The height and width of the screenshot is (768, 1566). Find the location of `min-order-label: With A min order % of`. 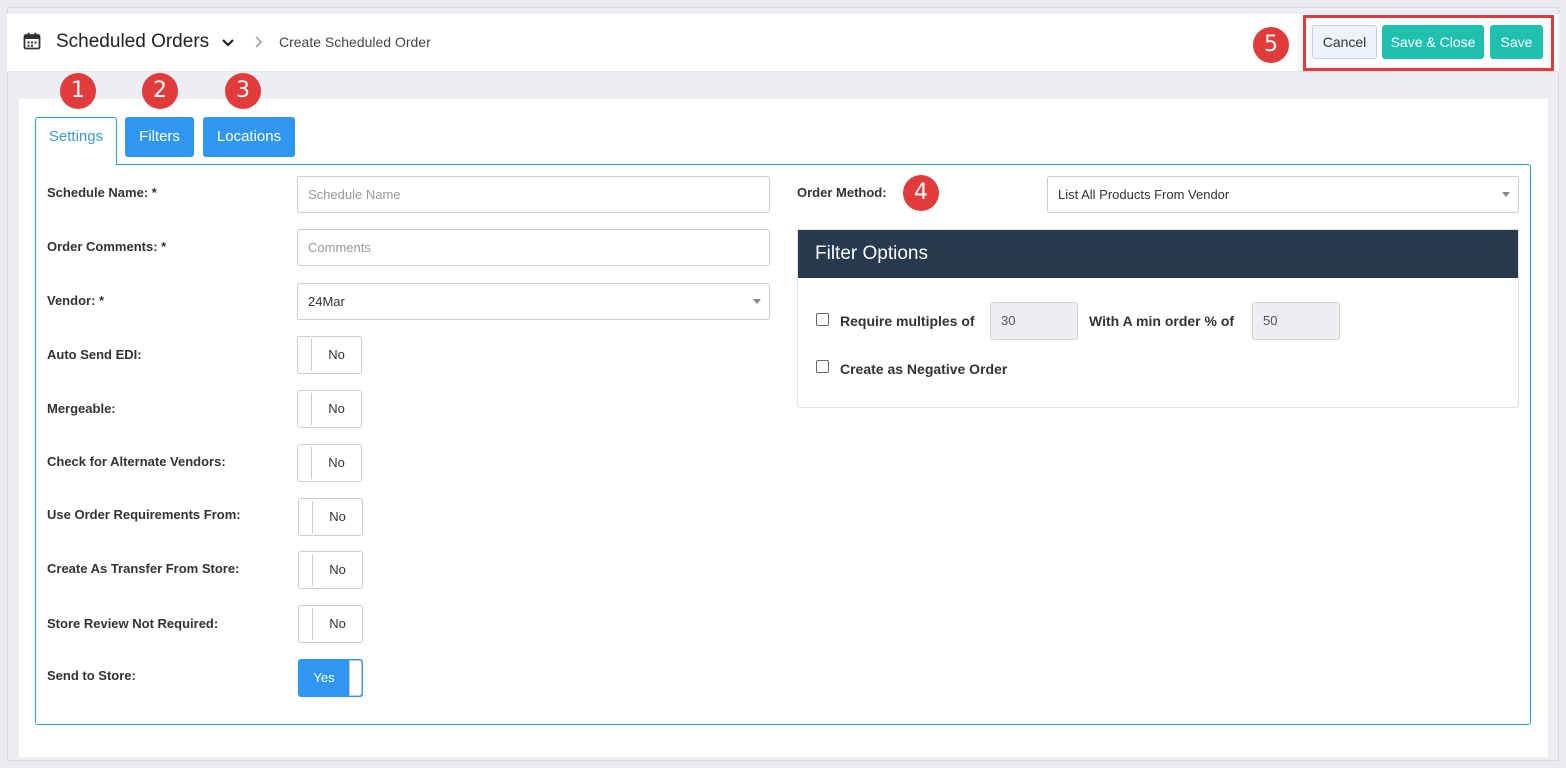

min-order-label: With A min order % of is located at coordinates (1162, 321).